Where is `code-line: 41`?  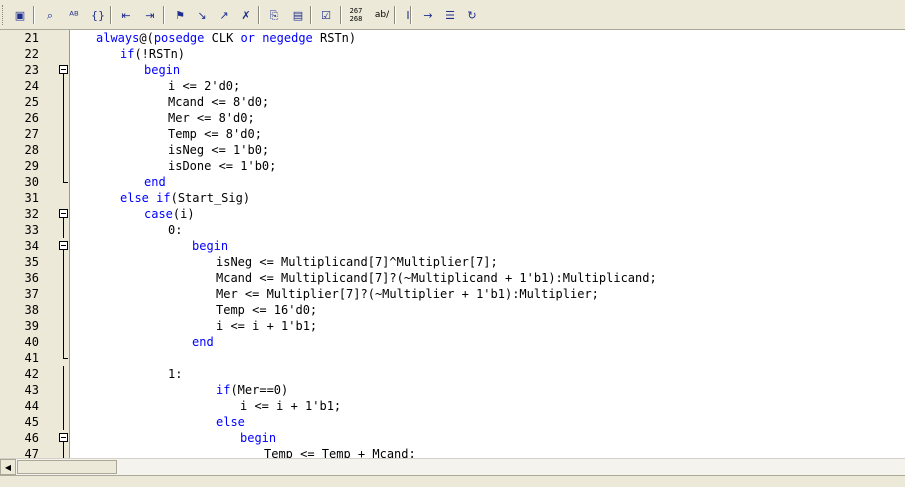
code-line: 41 is located at coordinates (452, 358).